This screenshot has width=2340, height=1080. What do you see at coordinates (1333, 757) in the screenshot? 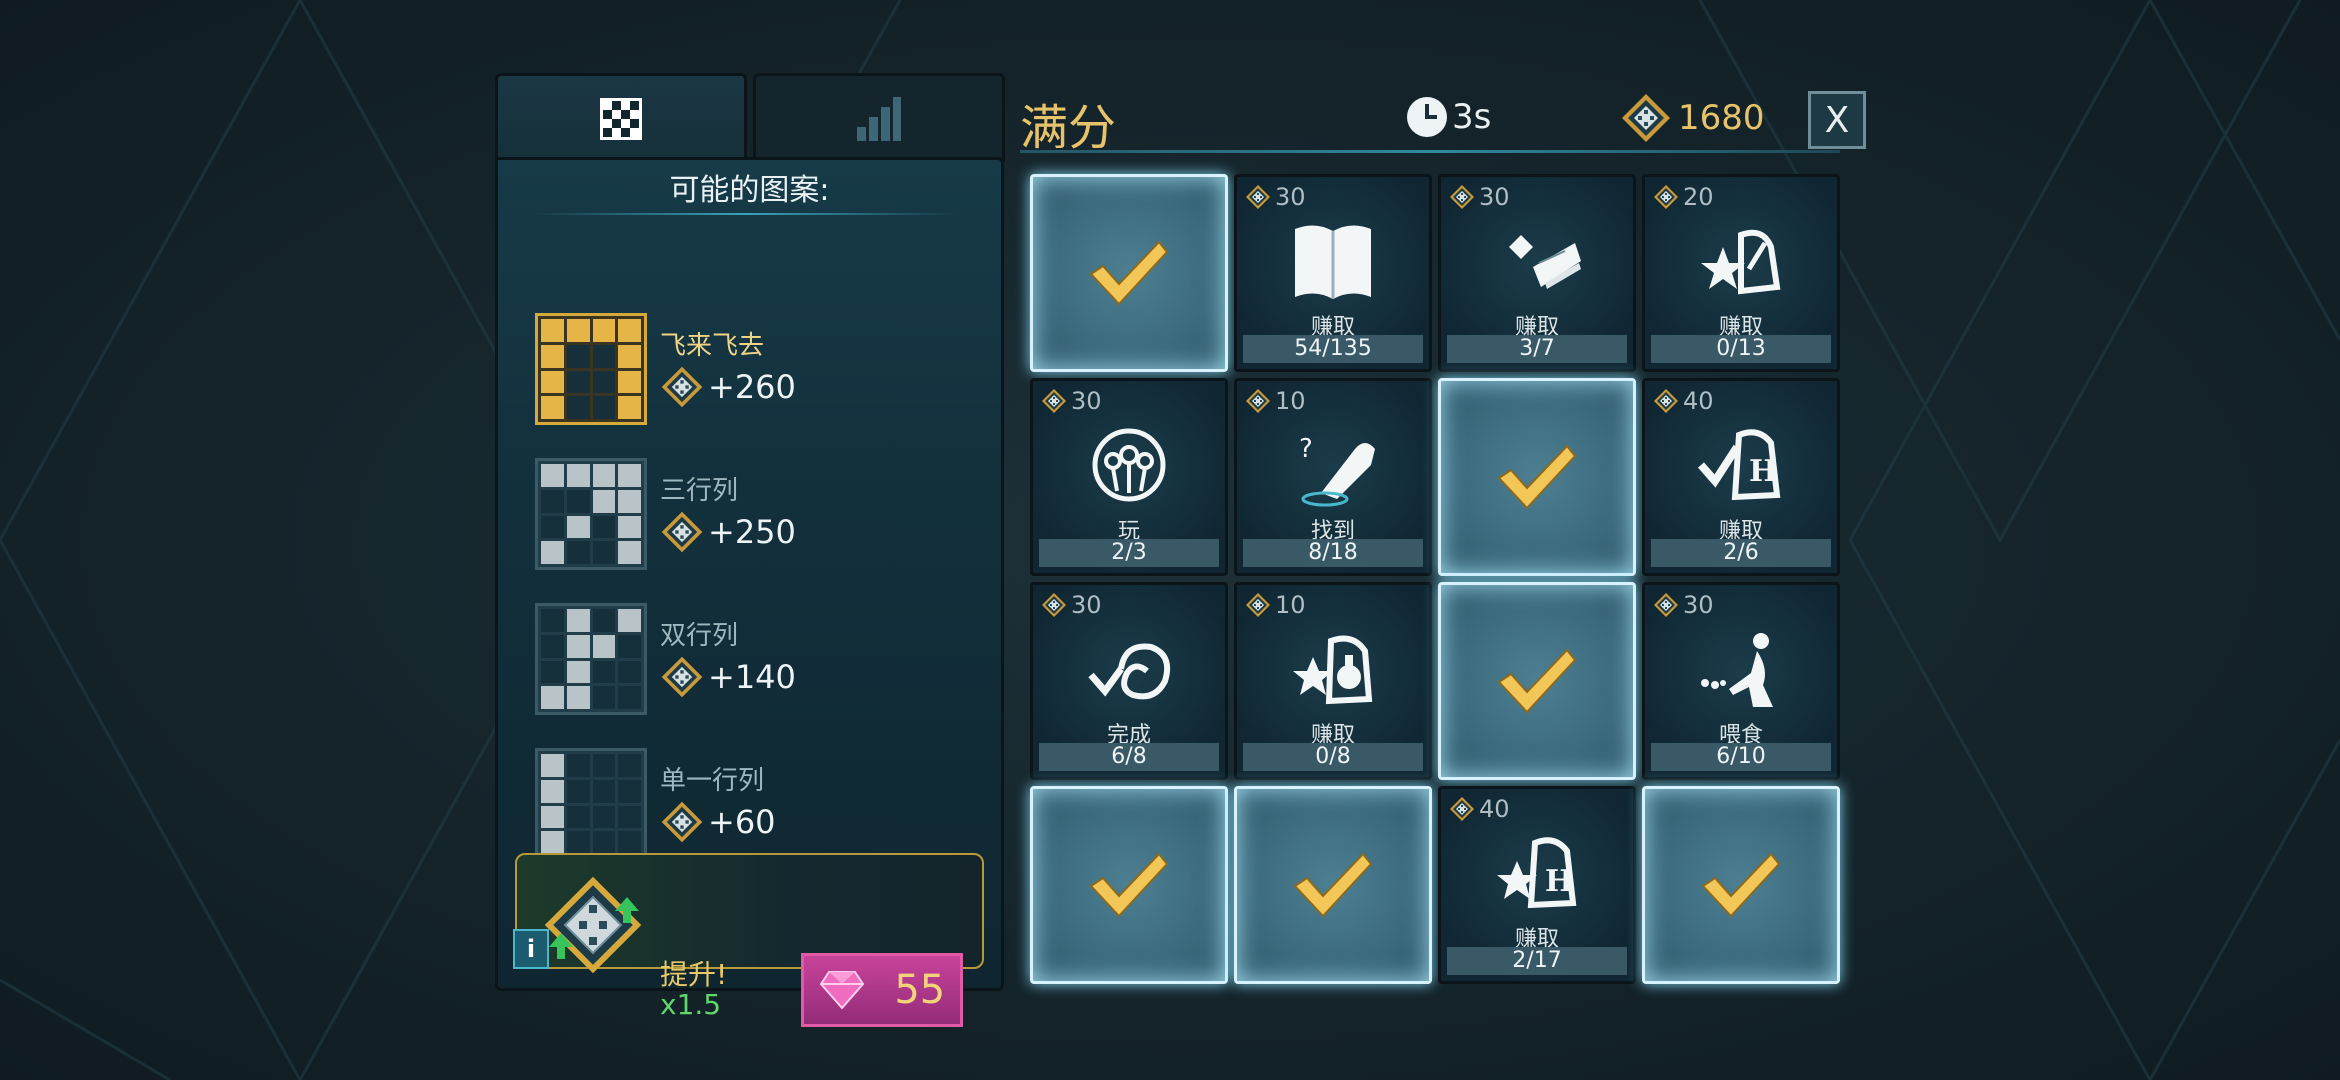
I see `tile-progress: 0/8` at bounding box center [1333, 757].